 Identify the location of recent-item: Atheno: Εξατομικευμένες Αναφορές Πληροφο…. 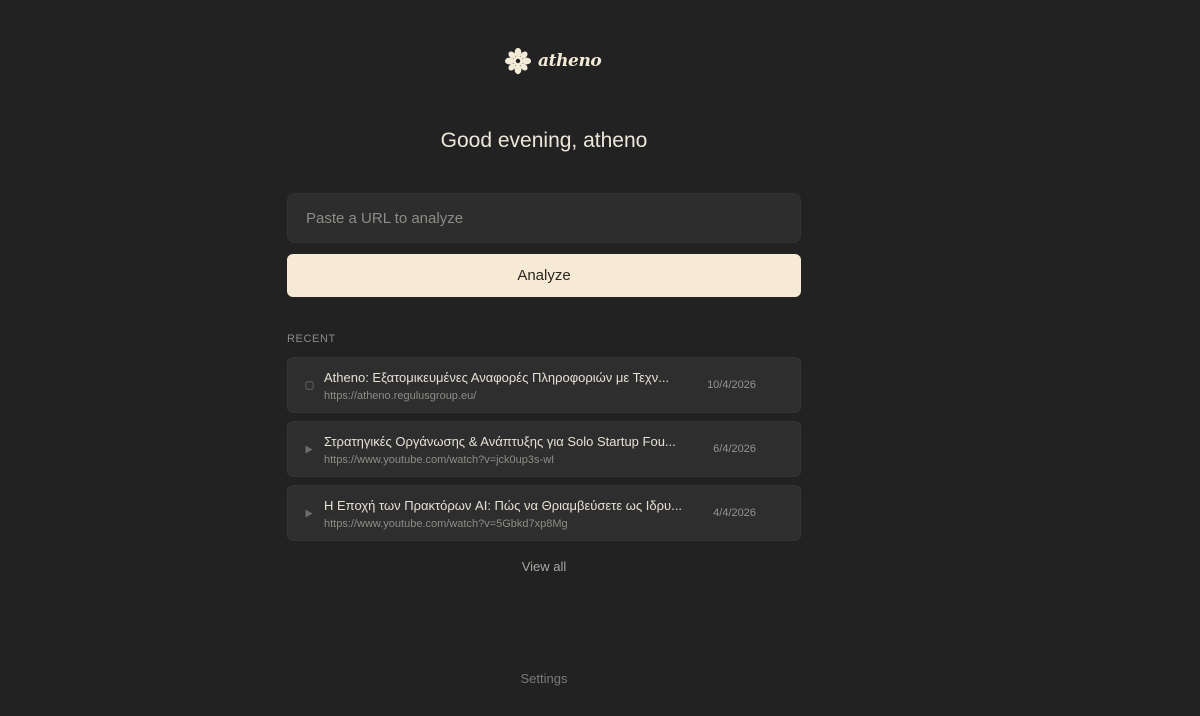
(544, 385).